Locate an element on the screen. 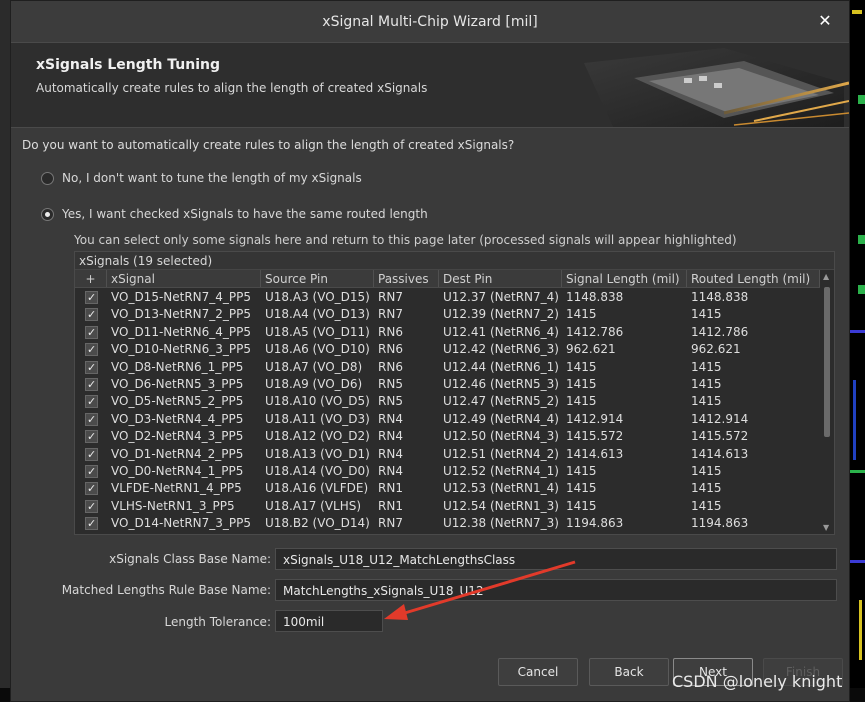 The image size is (865, 702). close-icon: ✕ is located at coordinates (825, 21).